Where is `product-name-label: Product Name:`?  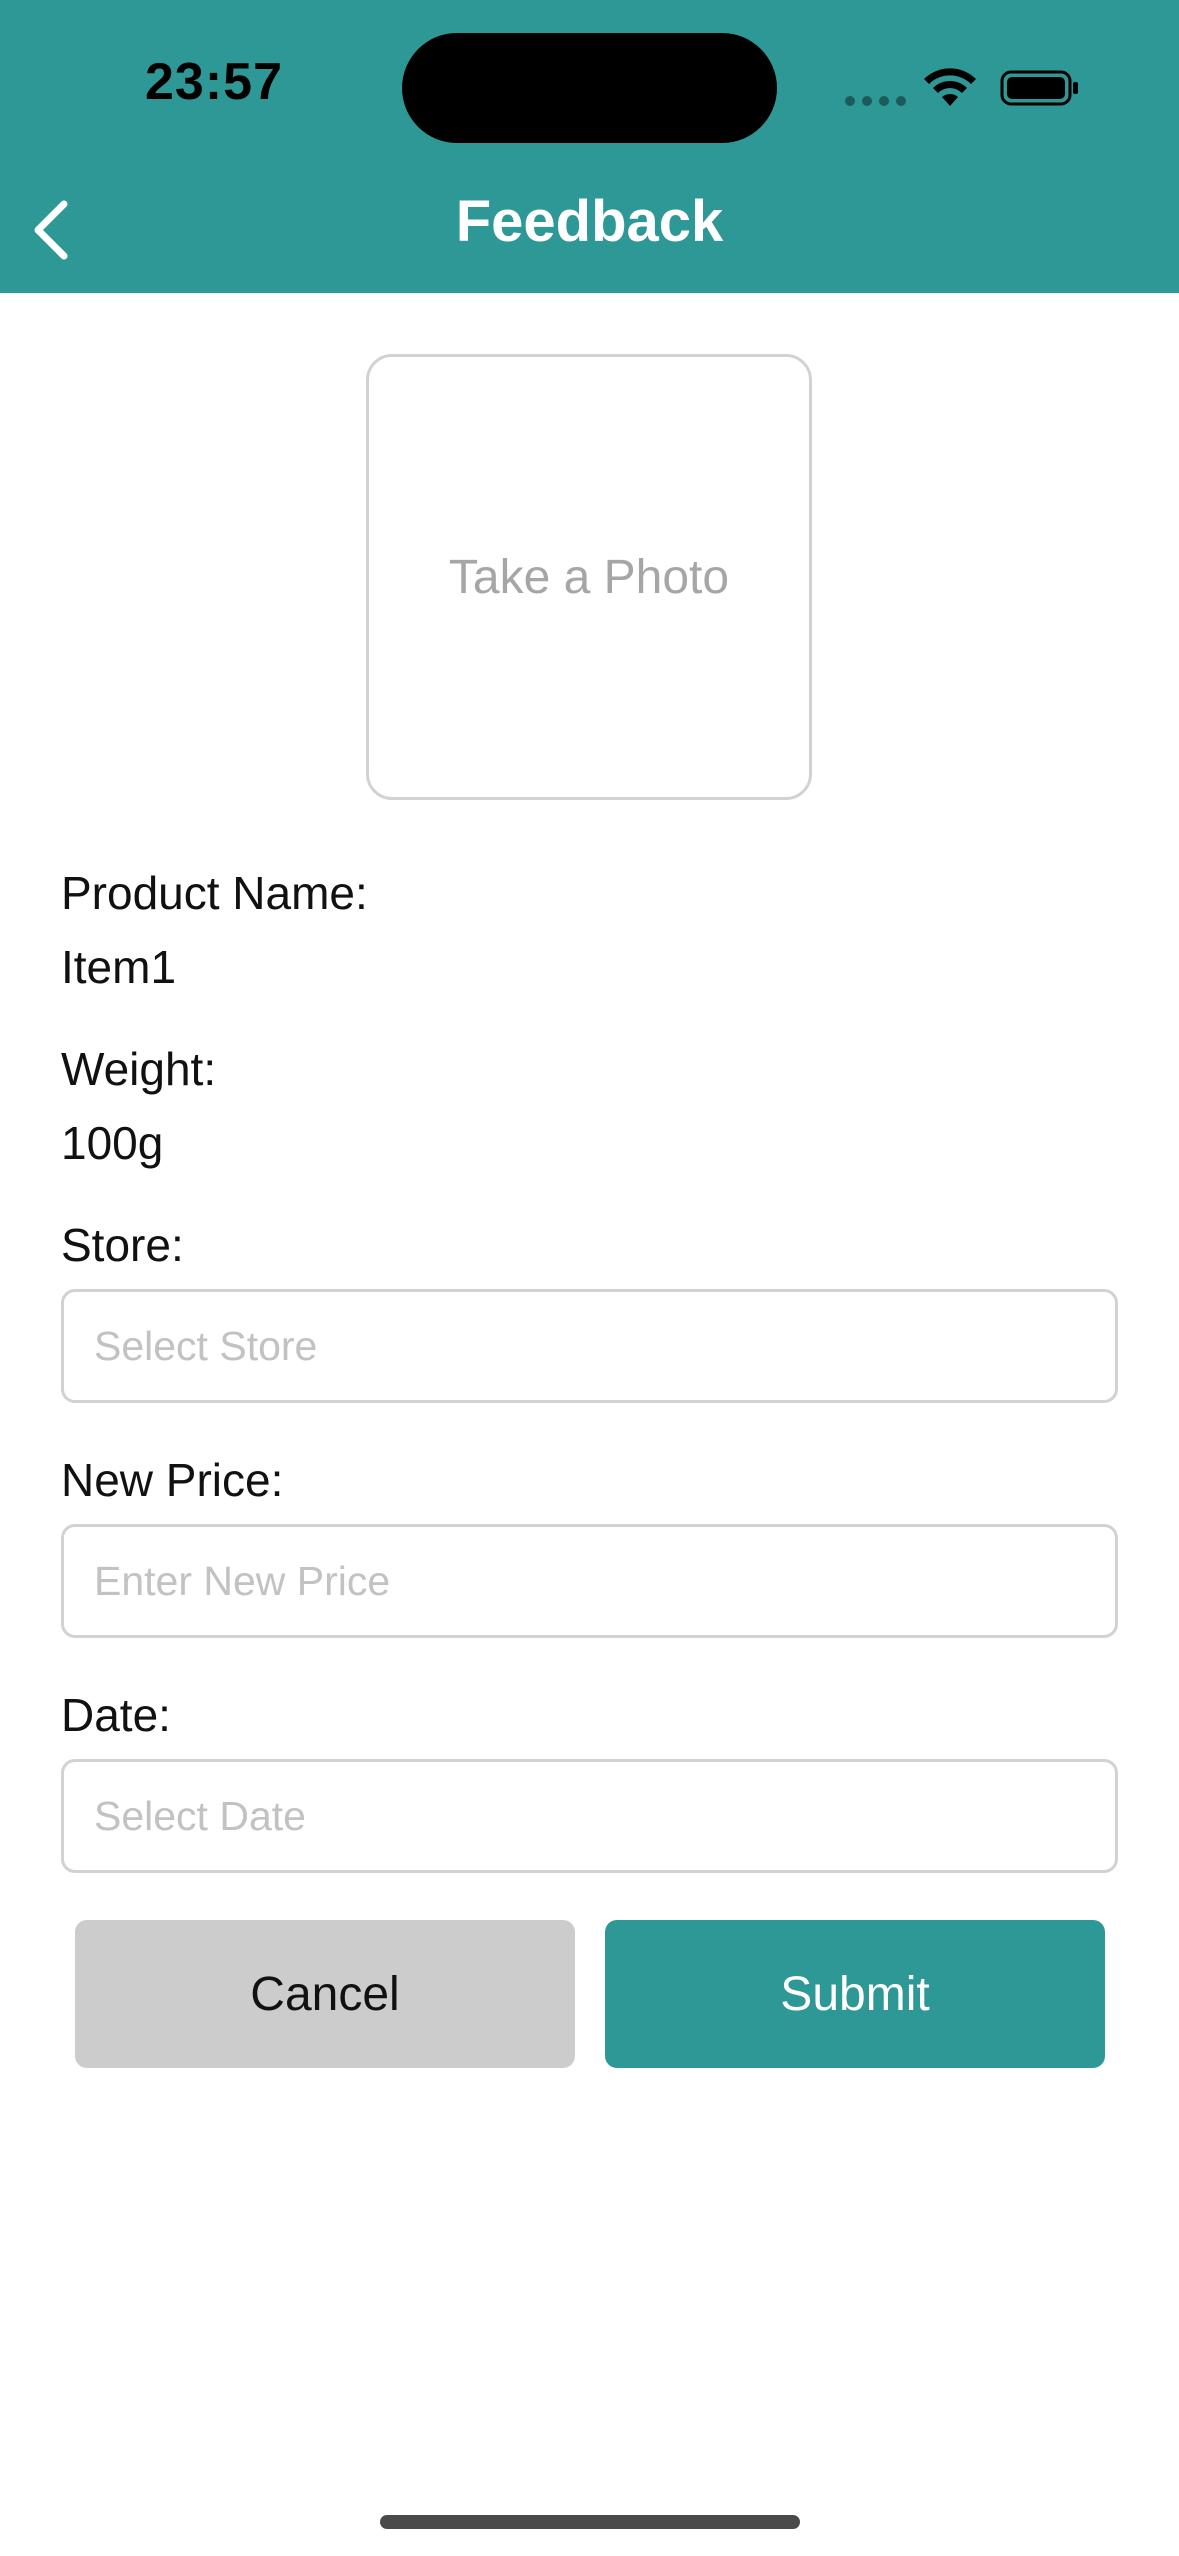
product-name-label: Product Name: is located at coordinates (214, 893).